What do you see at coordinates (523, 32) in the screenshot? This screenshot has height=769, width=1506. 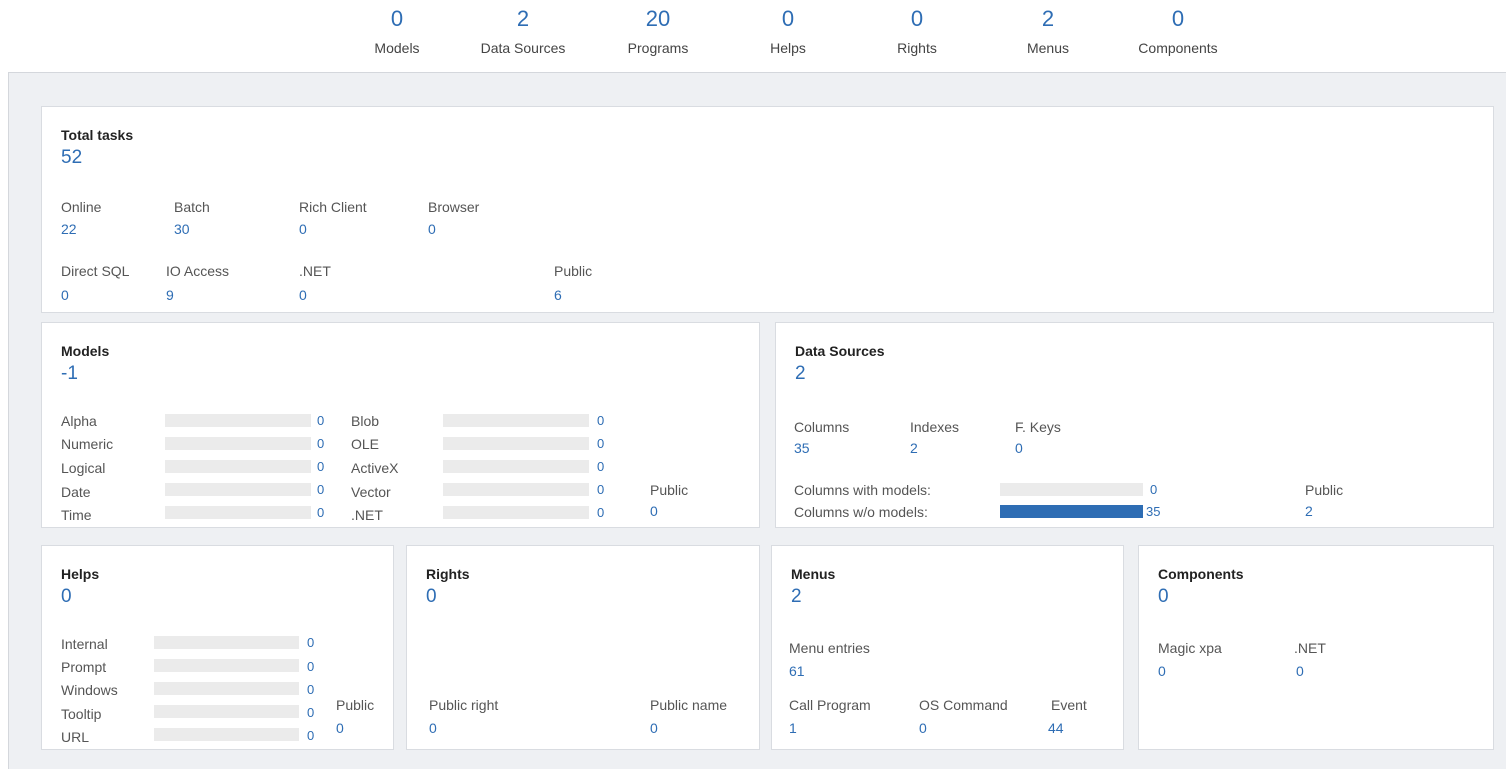 I see `summary-data-sources: 2 Data Sources` at bounding box center [523, 32].